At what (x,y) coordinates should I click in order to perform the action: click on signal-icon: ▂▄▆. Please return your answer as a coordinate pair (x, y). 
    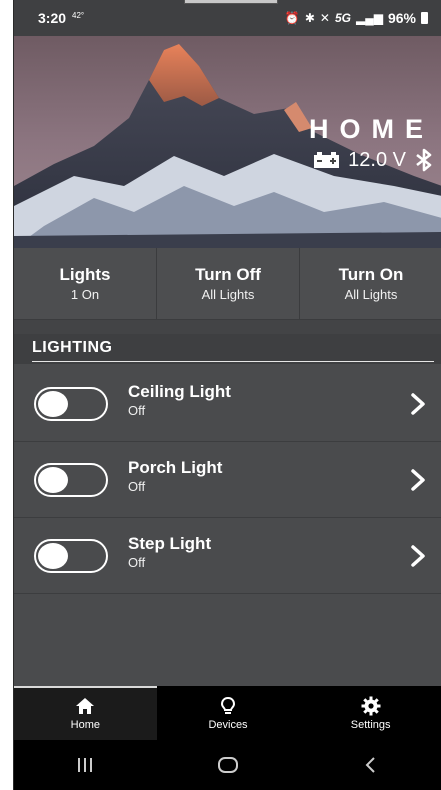
    Looking at the image, I should click on (369, 18).